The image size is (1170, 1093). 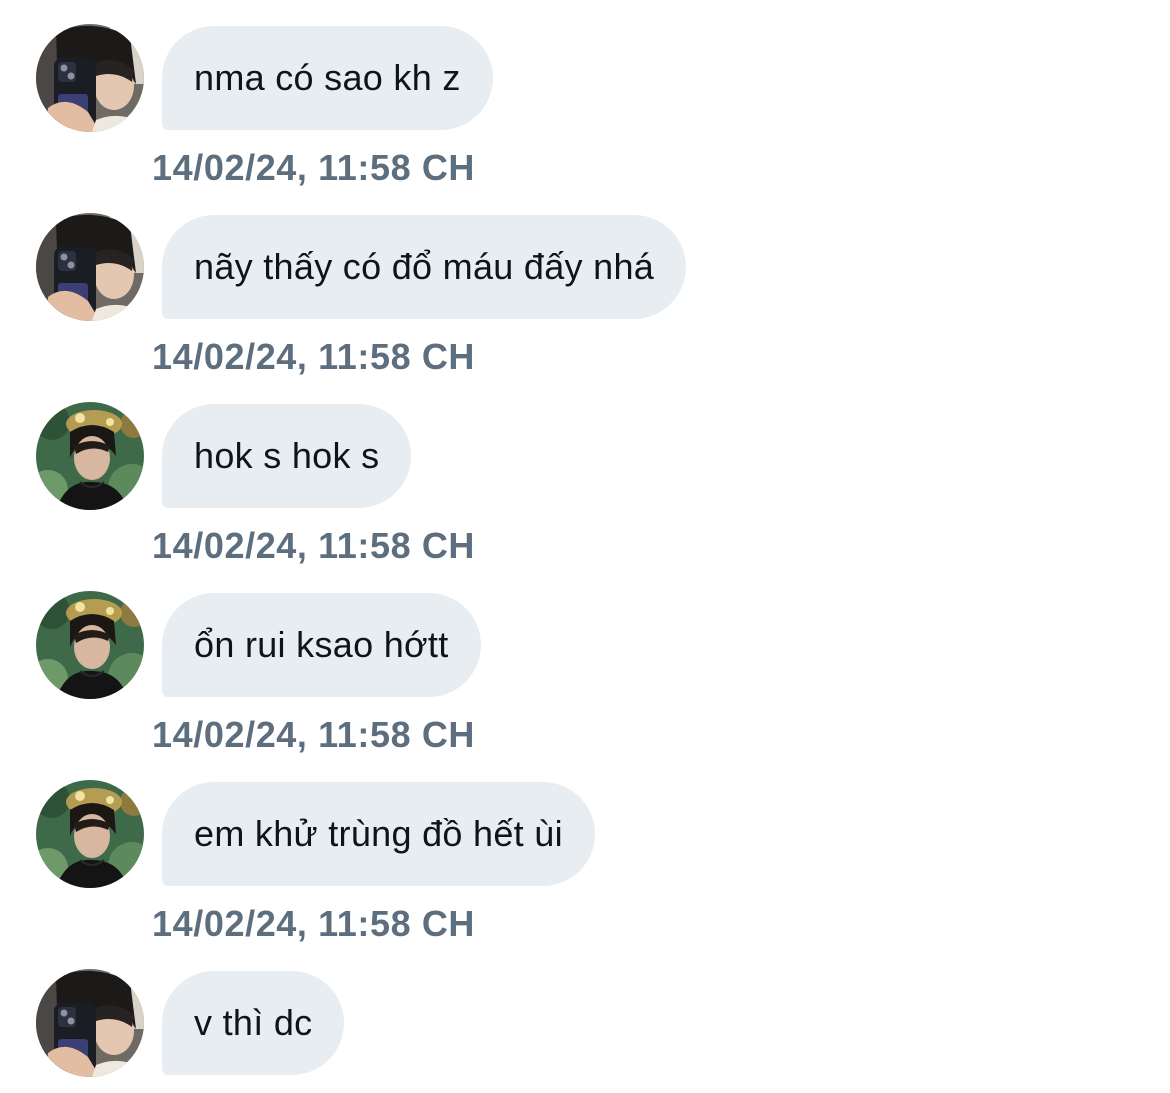 What do you see at coordinates (287, 456) in the screenshot?
I see `message-bubble: hok s hok s` at bounding box center [287, 456].